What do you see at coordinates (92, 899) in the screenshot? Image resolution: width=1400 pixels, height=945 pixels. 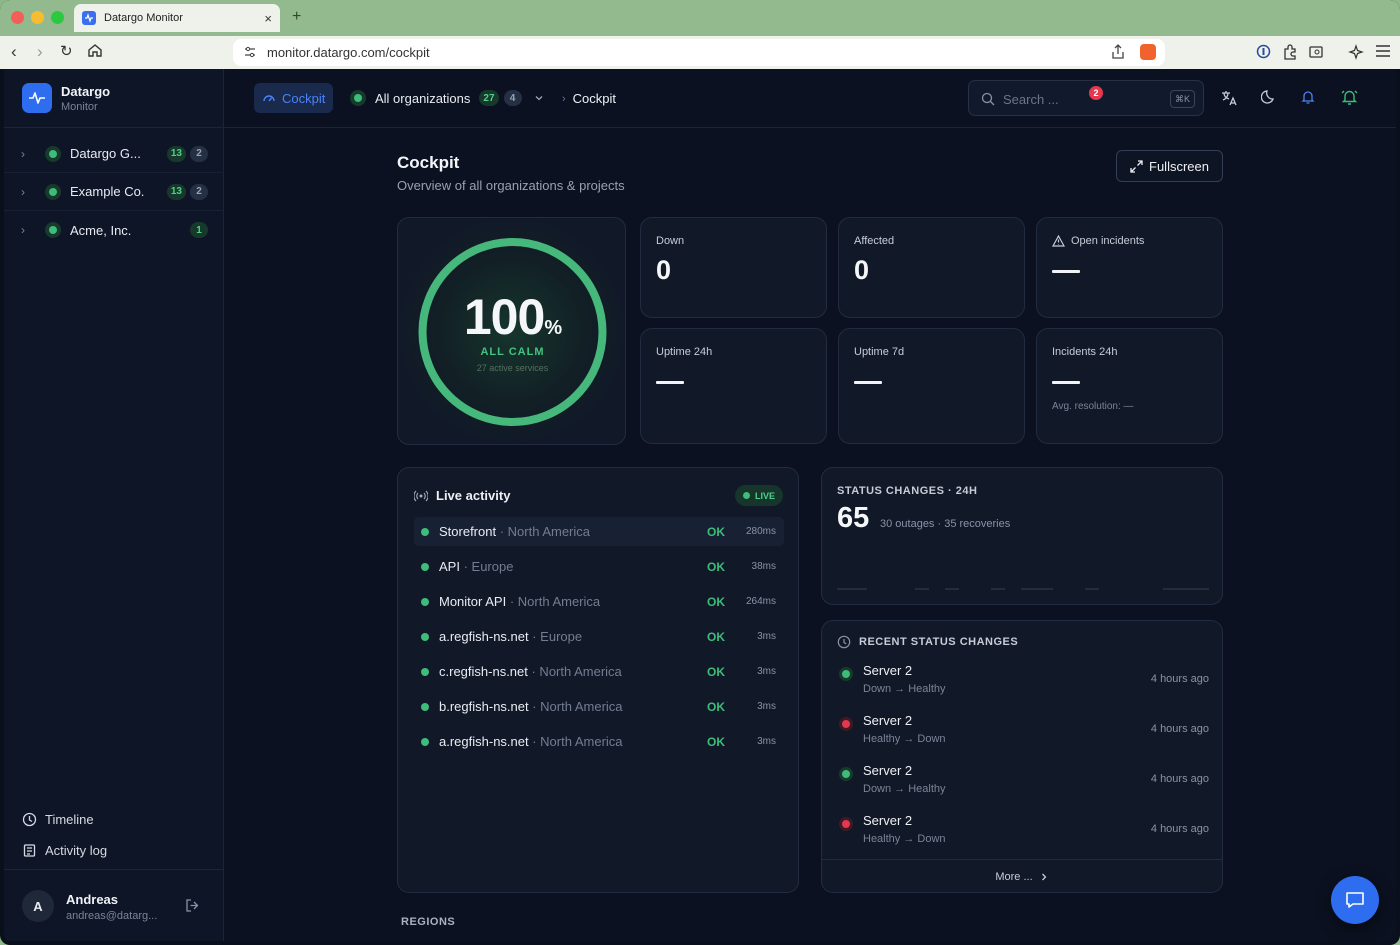 I see `user-name: Andreas` at bounding box center [92, 899].